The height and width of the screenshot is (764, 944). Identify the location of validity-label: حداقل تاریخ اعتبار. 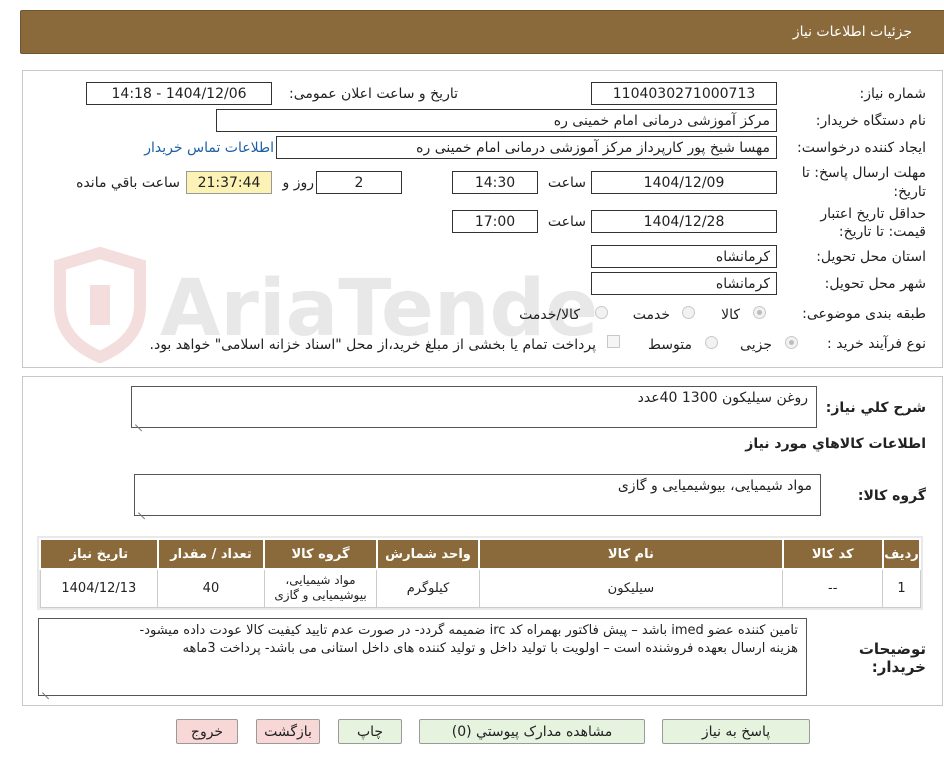
(873, 214).